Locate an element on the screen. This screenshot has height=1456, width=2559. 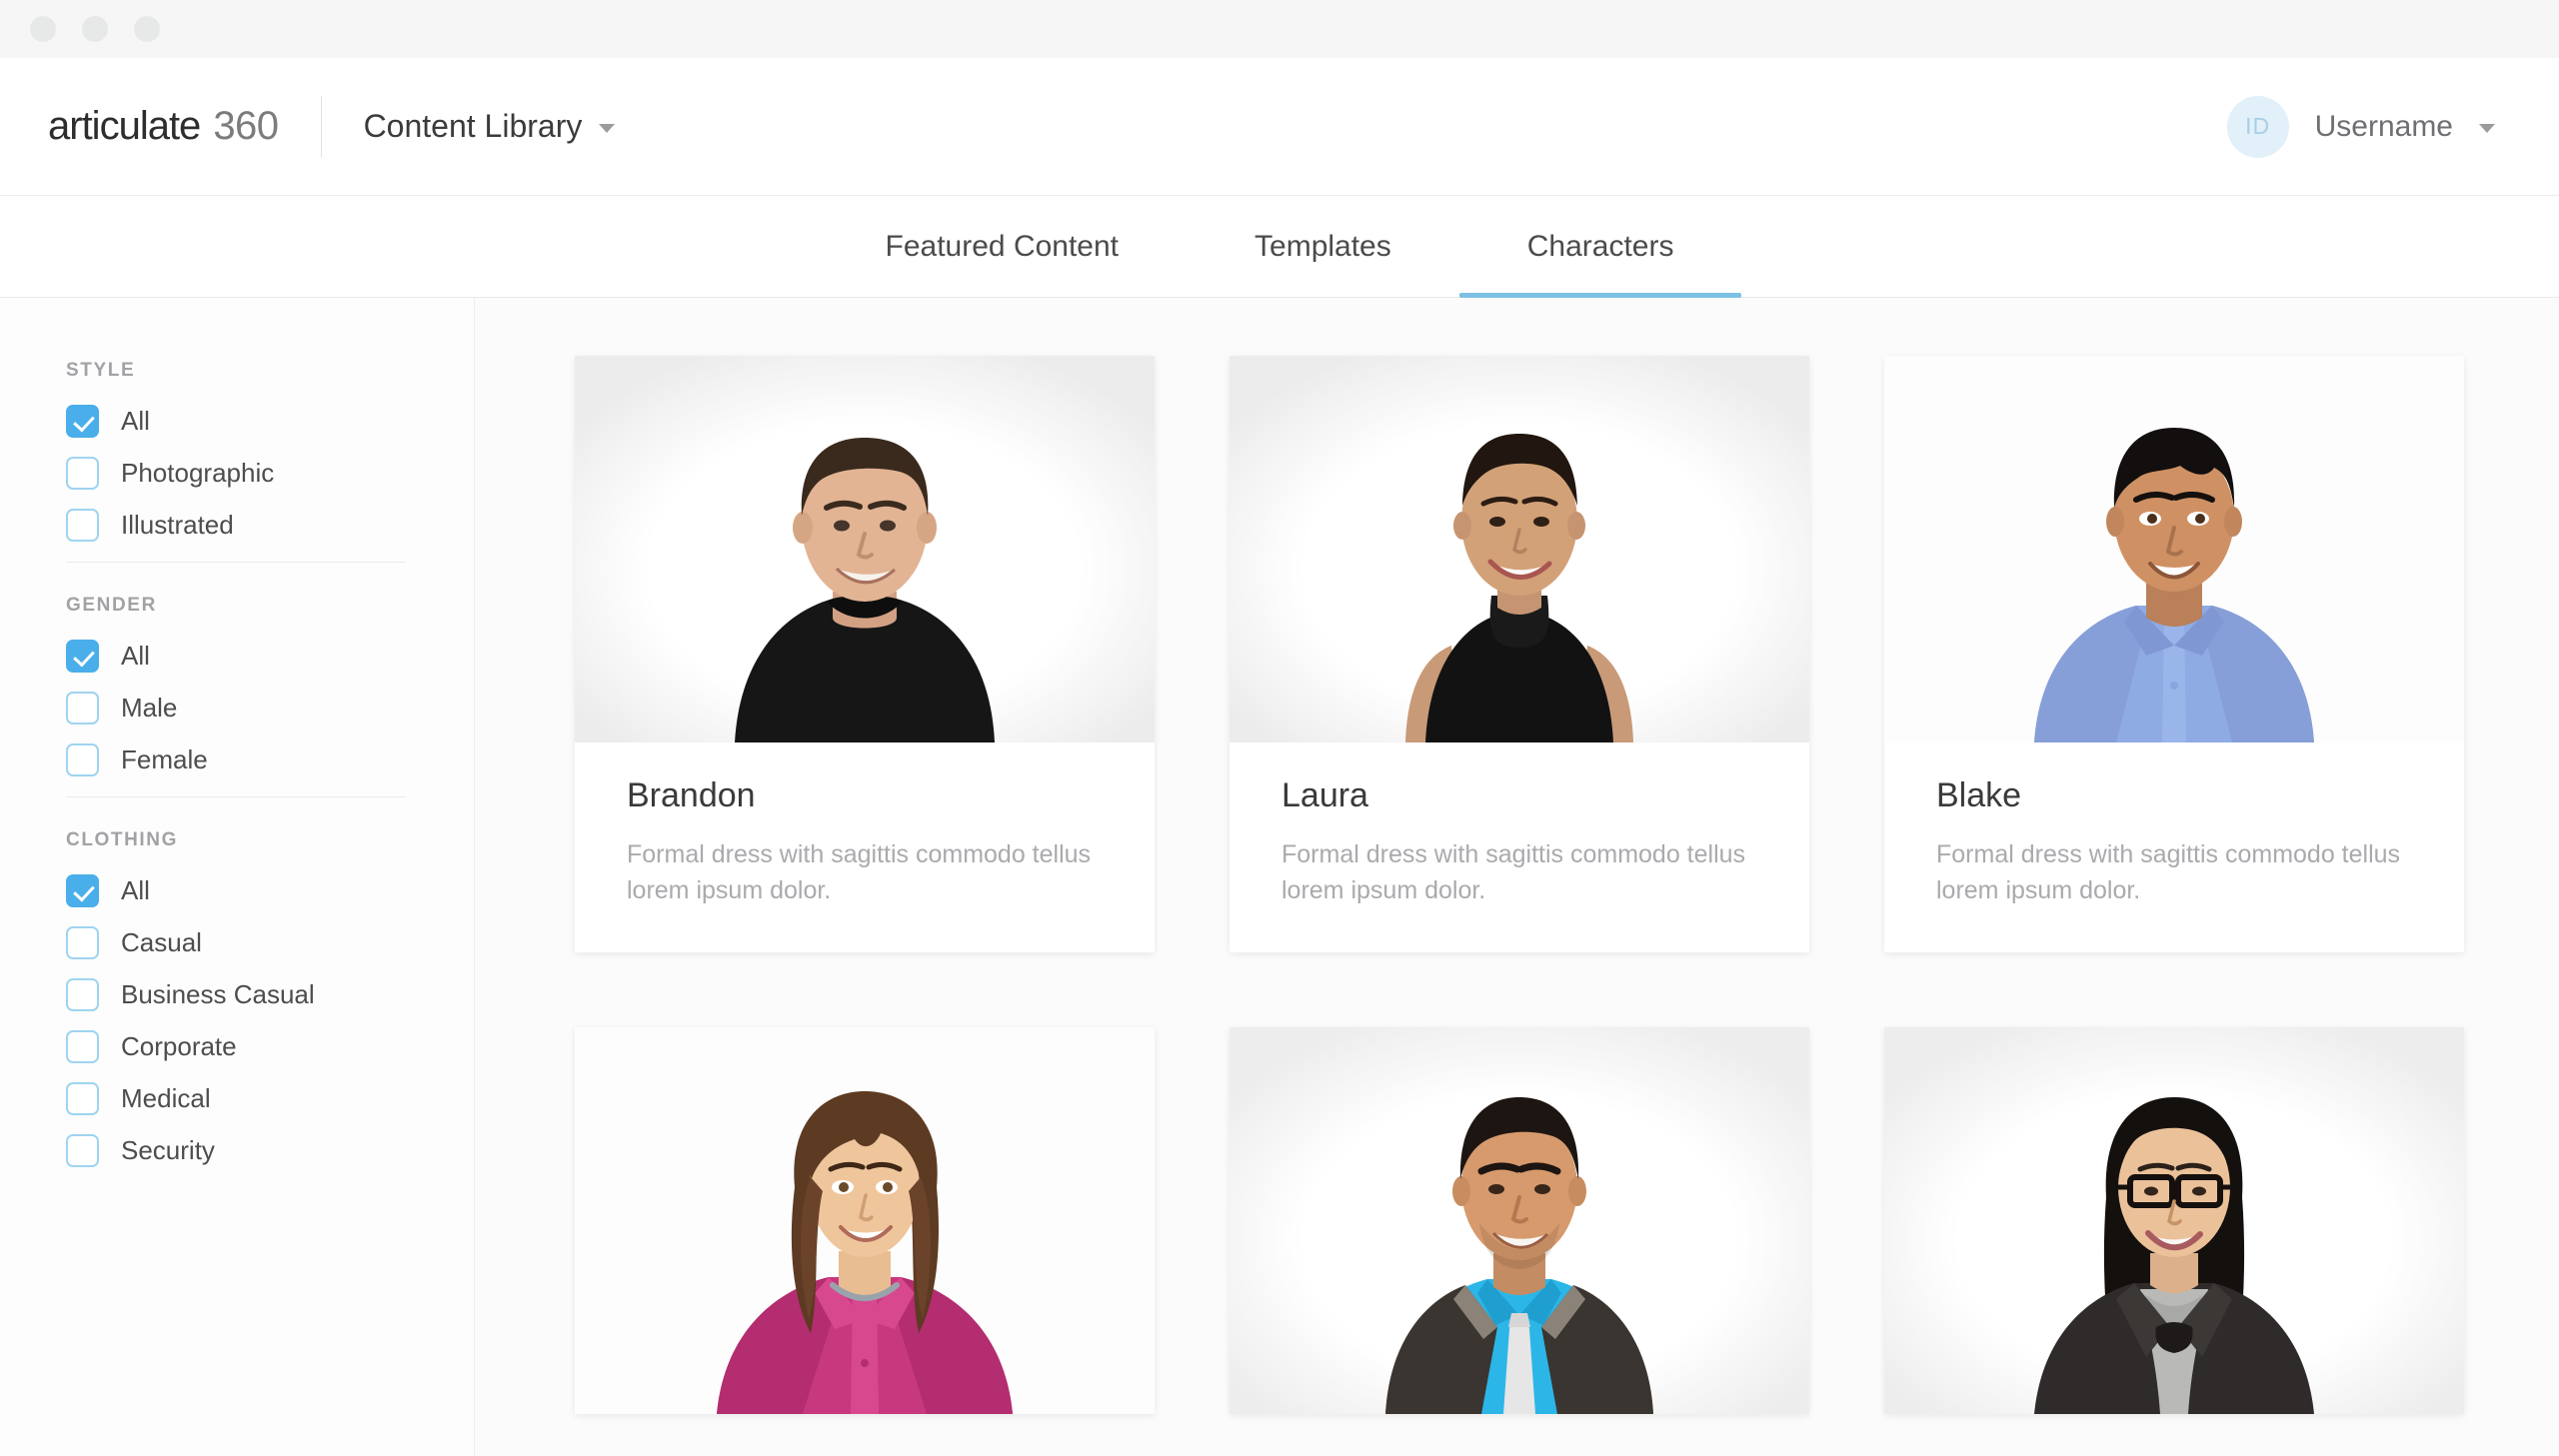
character-name: Blake is located at coordinates (1979, 795).